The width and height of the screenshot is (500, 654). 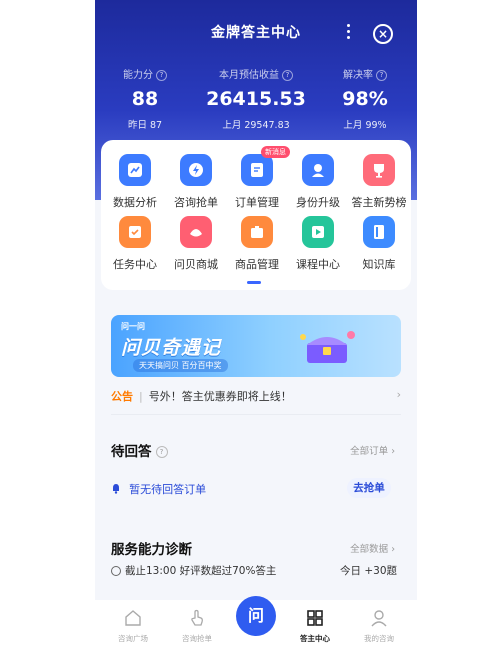 I want to click on stat-resolve-rate: 解决率? 98% 上月 99%, so click(x=365, y=98).